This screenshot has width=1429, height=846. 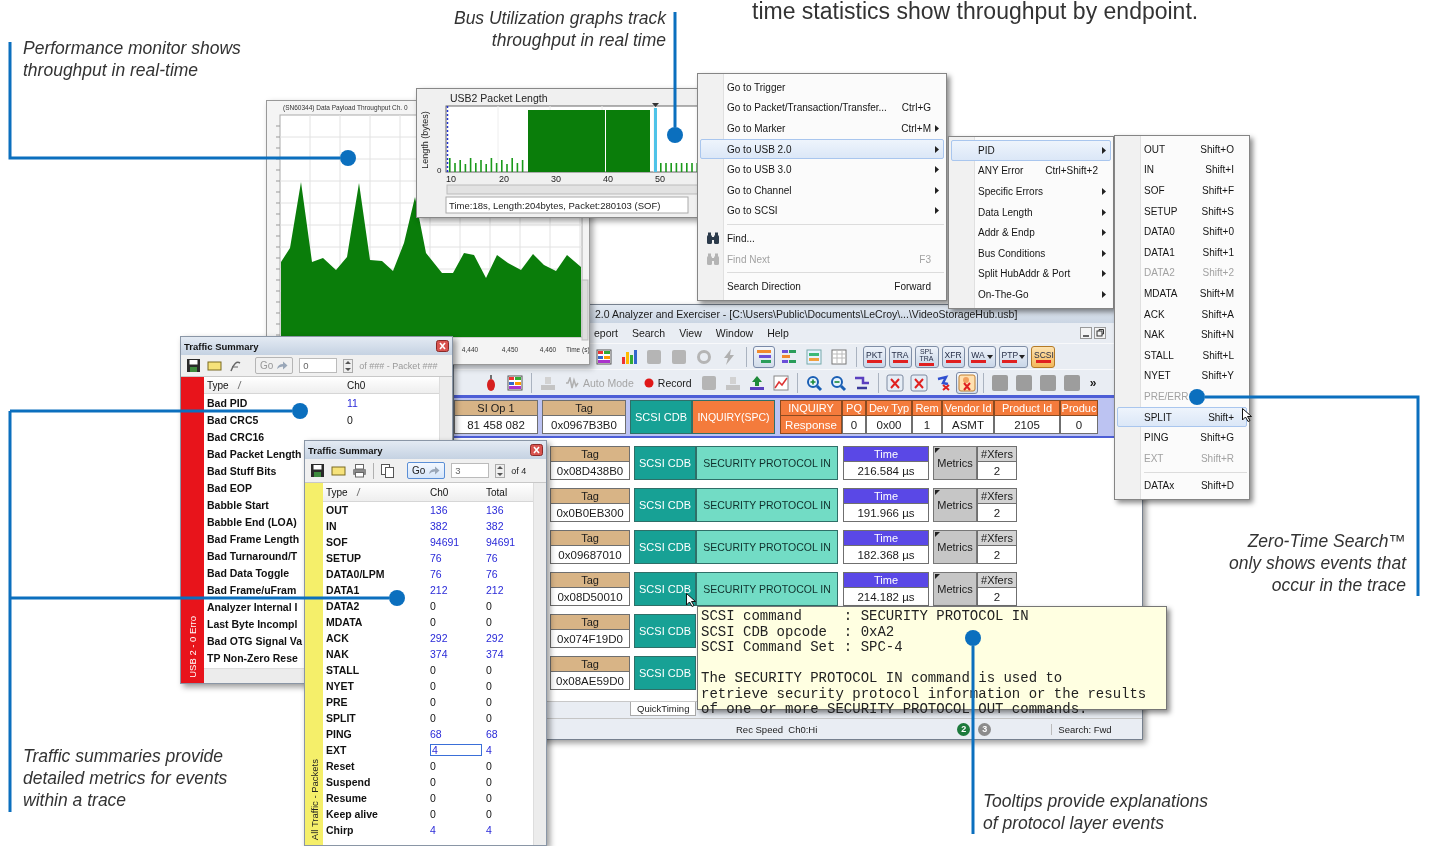 What do you see at coordinates (1093, 382) in the screenshot?
I see `overflow-button: »` at bounding box center [1093, 382].